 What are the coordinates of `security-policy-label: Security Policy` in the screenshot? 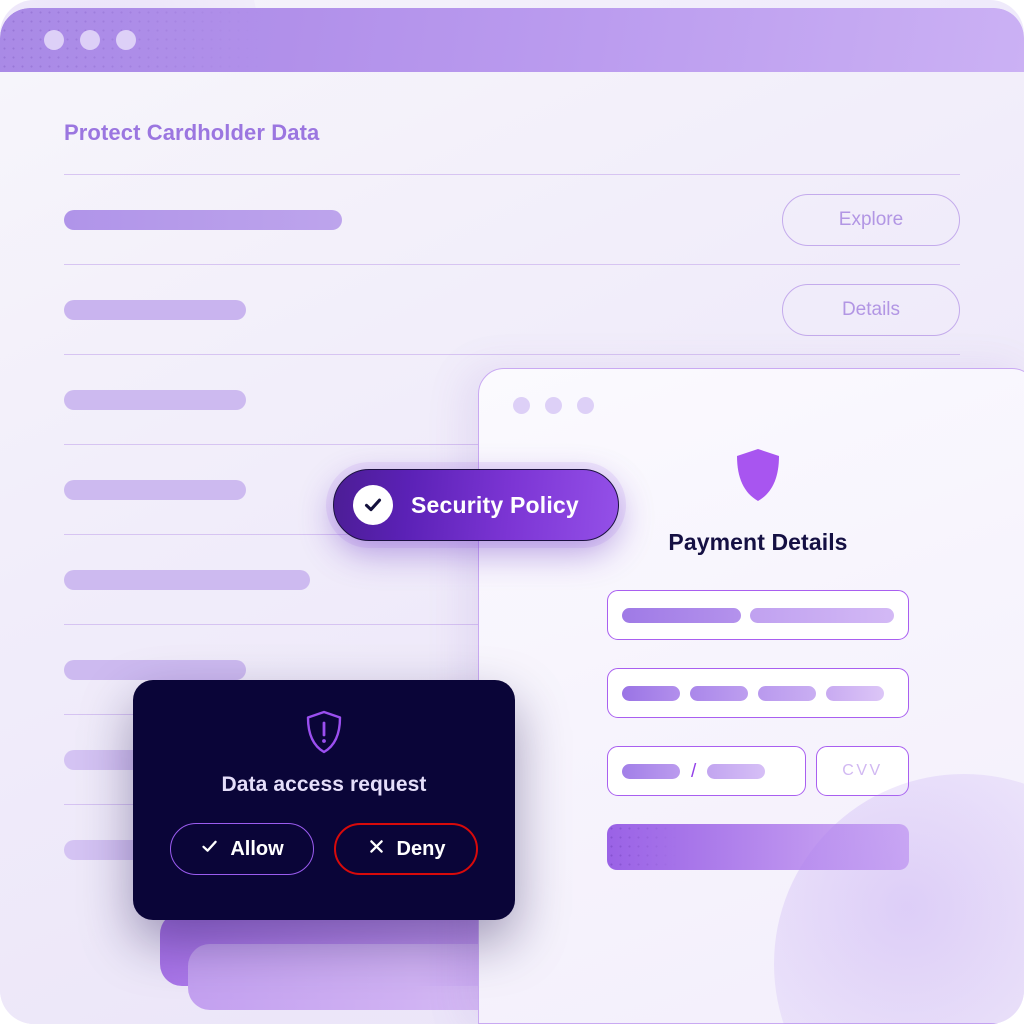 It's located at (495, 504).